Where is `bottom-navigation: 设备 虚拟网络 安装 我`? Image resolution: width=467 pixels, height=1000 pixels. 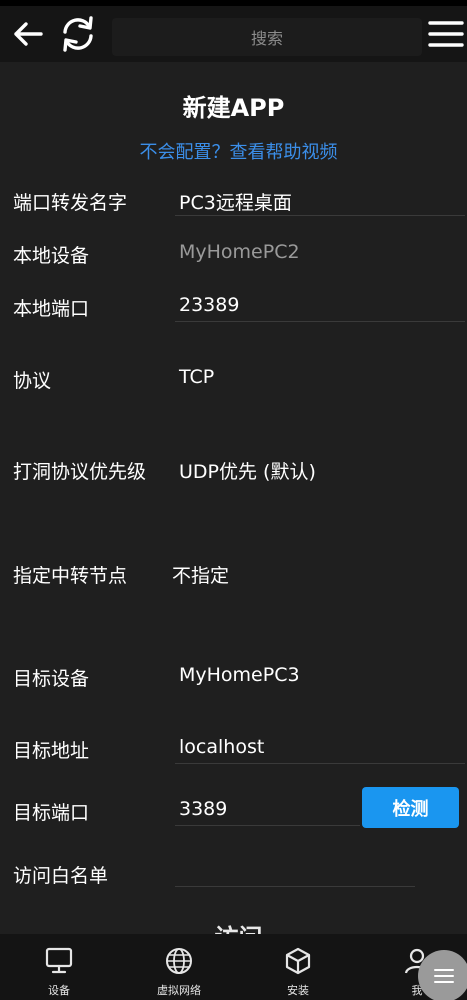 bottom-navigation: 设备 虚拟网络 安装 我 is located at coordinates (233, 967).